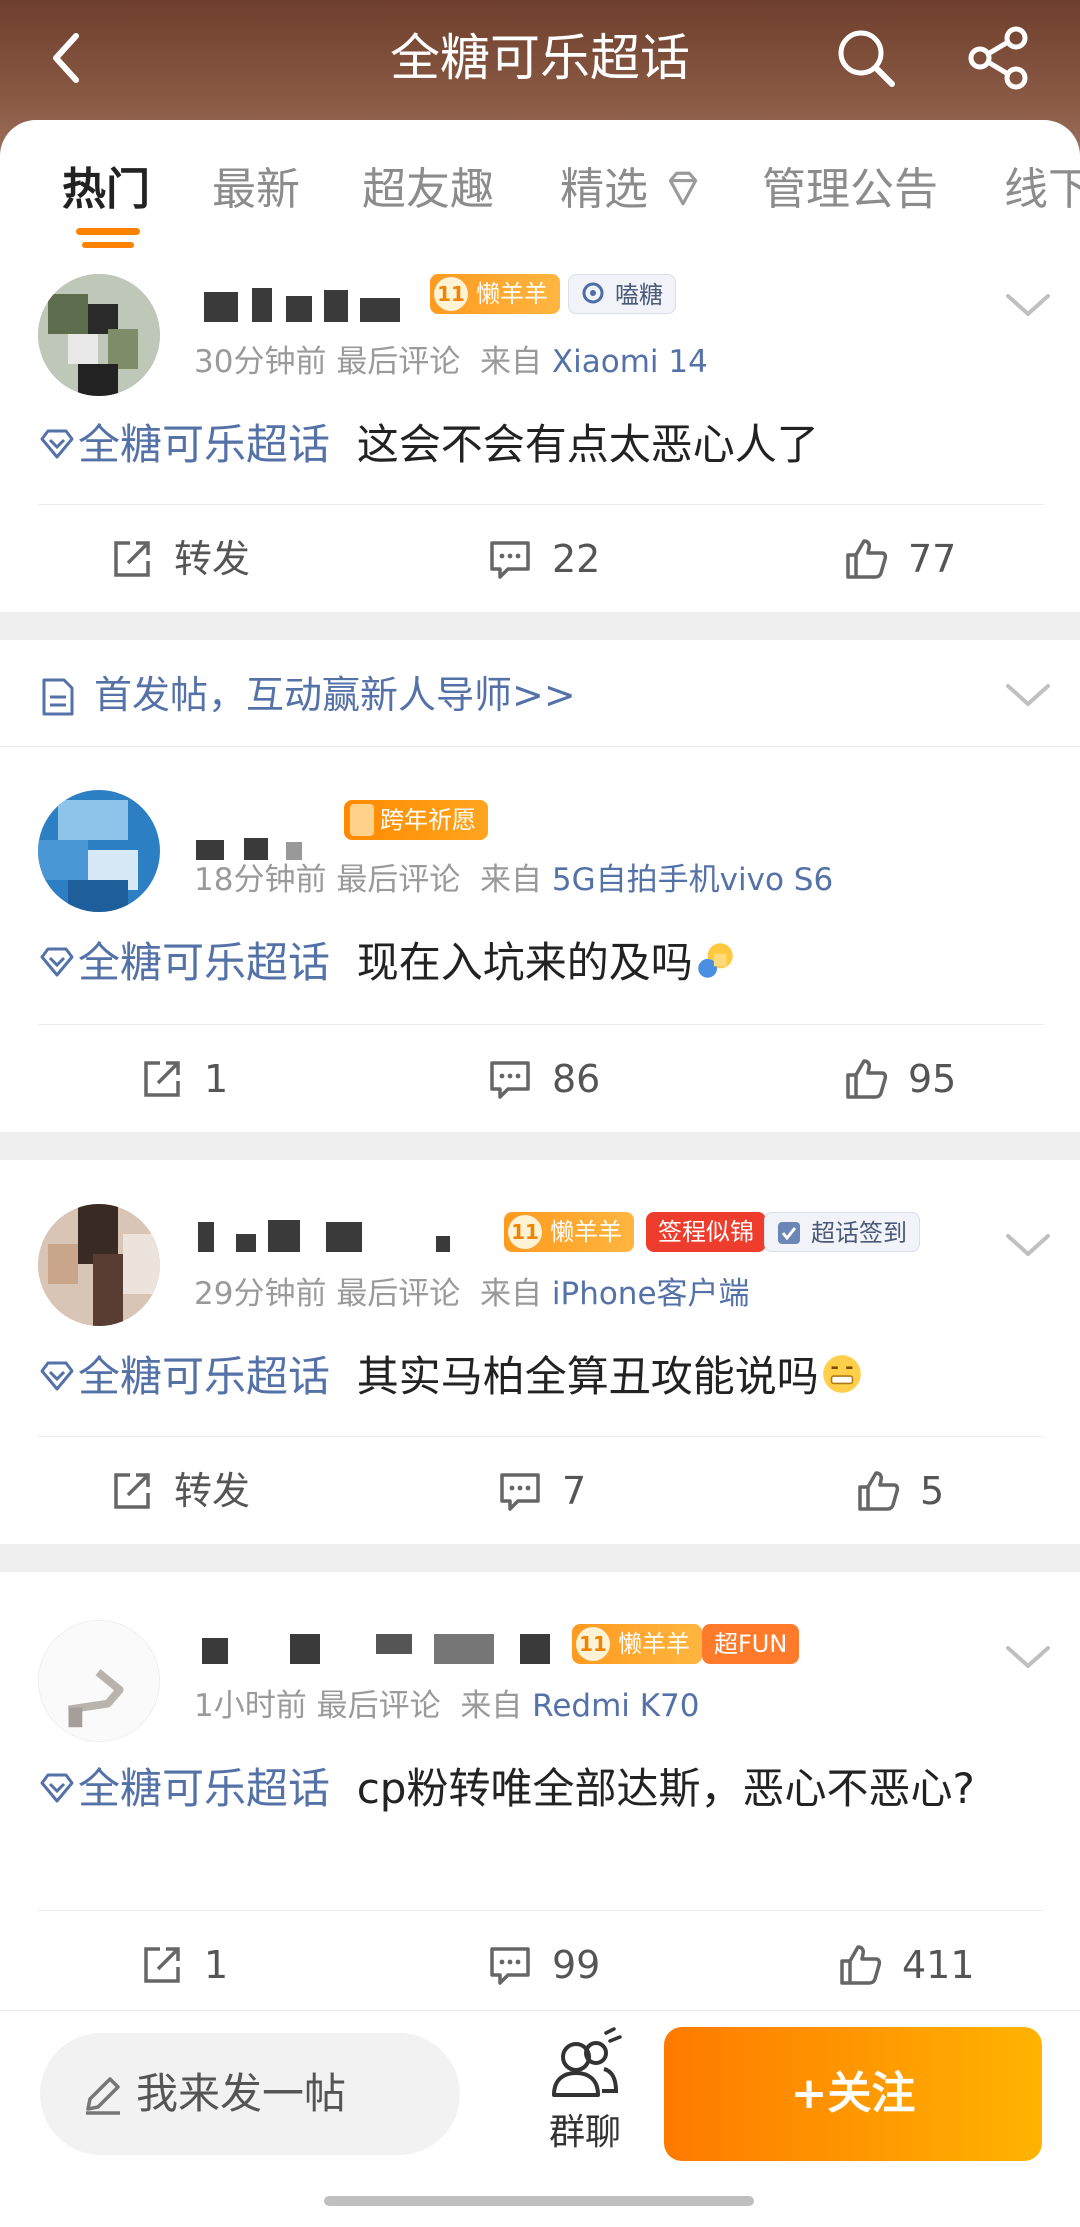 The image size is (1080, 2227). What do you see at coordinates (216, 1965) in the screenshot?
I see `repost-count: 1` at bounding box center [216, 1965].